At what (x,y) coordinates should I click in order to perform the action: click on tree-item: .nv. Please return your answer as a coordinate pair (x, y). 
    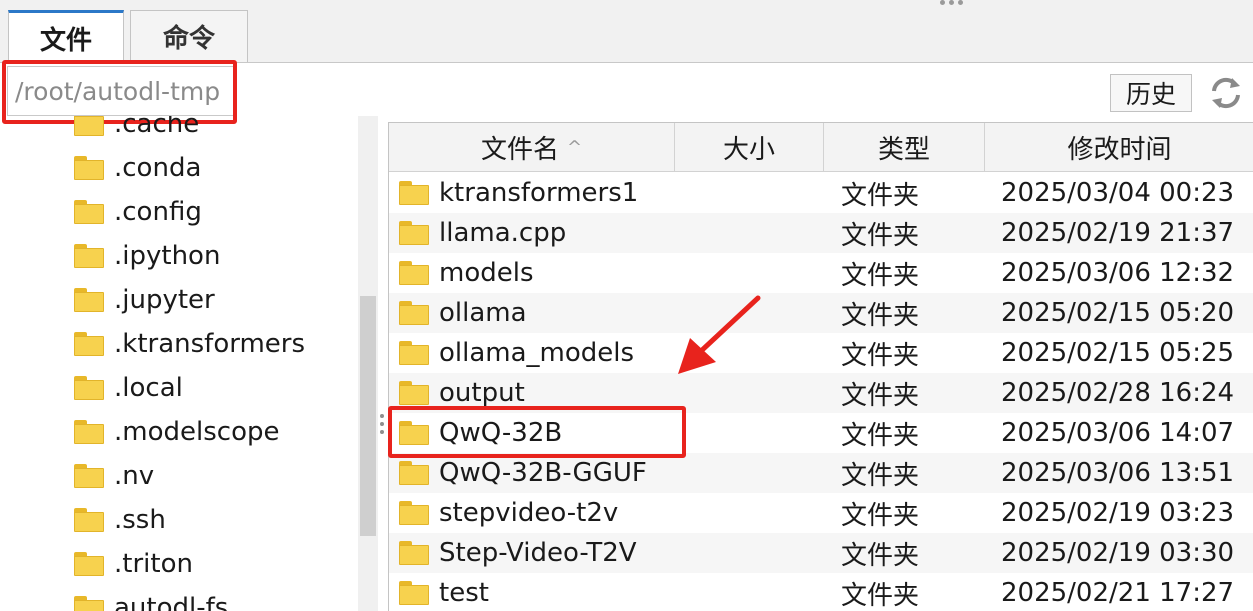
    Looking at the image, I should click on (114, 476).